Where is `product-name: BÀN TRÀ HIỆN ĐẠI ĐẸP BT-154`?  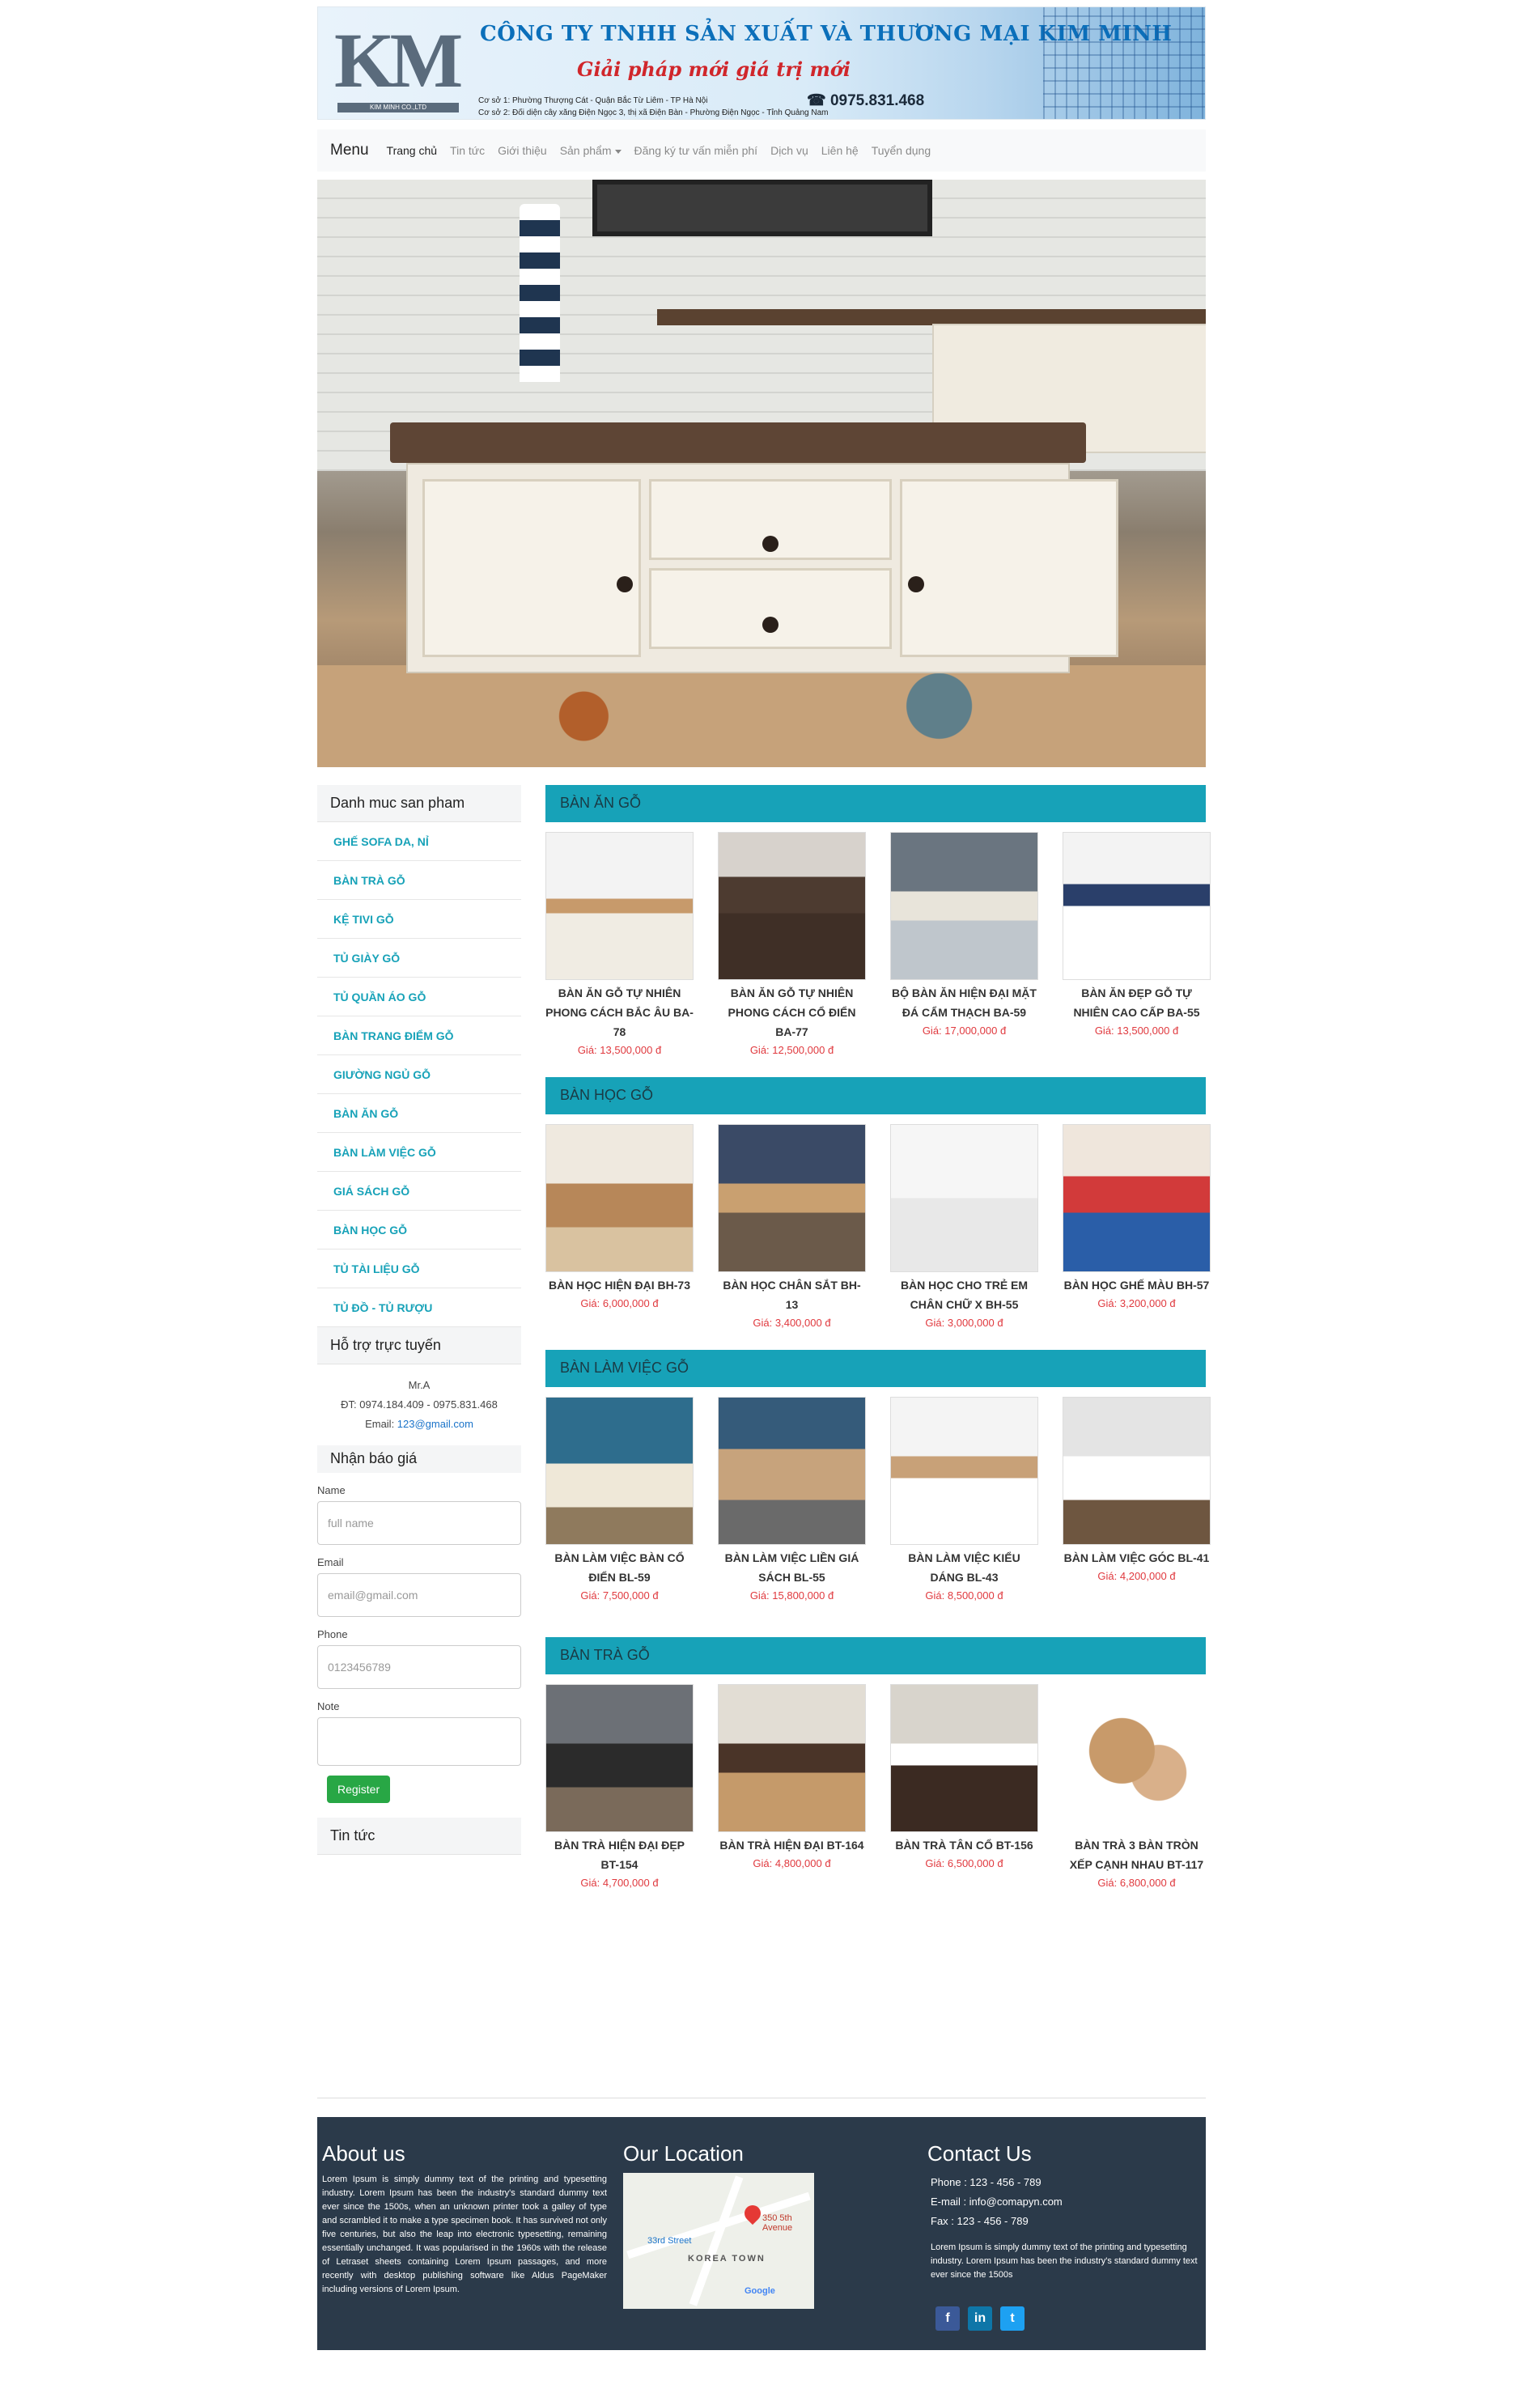
product-name: BÀN TRÀ HIỆN ĐẠI ĐẸP BT-154 is located at coordinates (619, 1854).